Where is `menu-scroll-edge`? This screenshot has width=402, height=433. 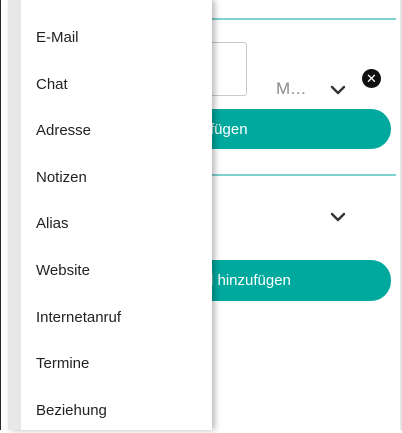
menu-scroll-edge is located at coordinates (14, 215).